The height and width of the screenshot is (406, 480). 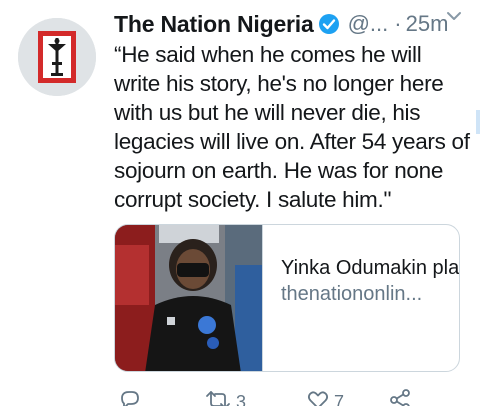 I want to click on retweet-button: 3, so click(x=225, y=397).